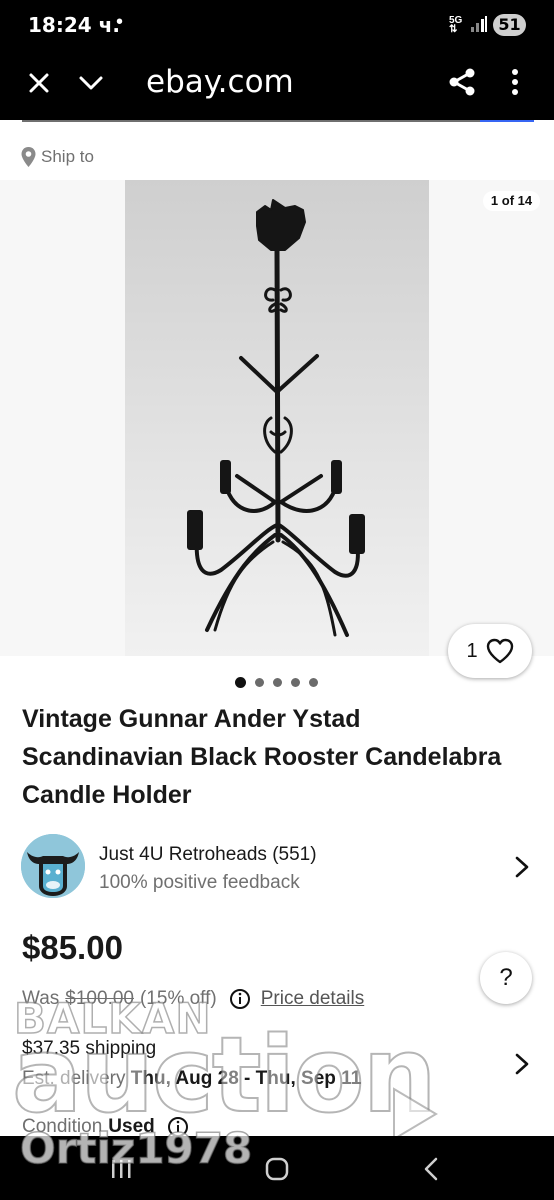 This screenshot has width=554, height=1200. What do you see at coordinates (507, 121) in the screenshot?
I see `search-field-accent` at bounding box center [507, 121].